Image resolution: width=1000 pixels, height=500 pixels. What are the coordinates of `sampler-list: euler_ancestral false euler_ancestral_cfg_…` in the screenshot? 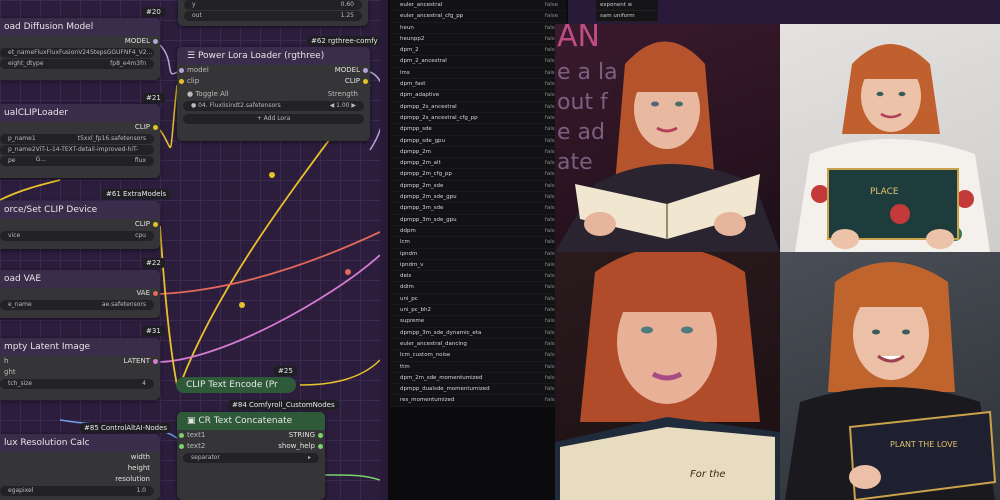 It's located at (478, 203).